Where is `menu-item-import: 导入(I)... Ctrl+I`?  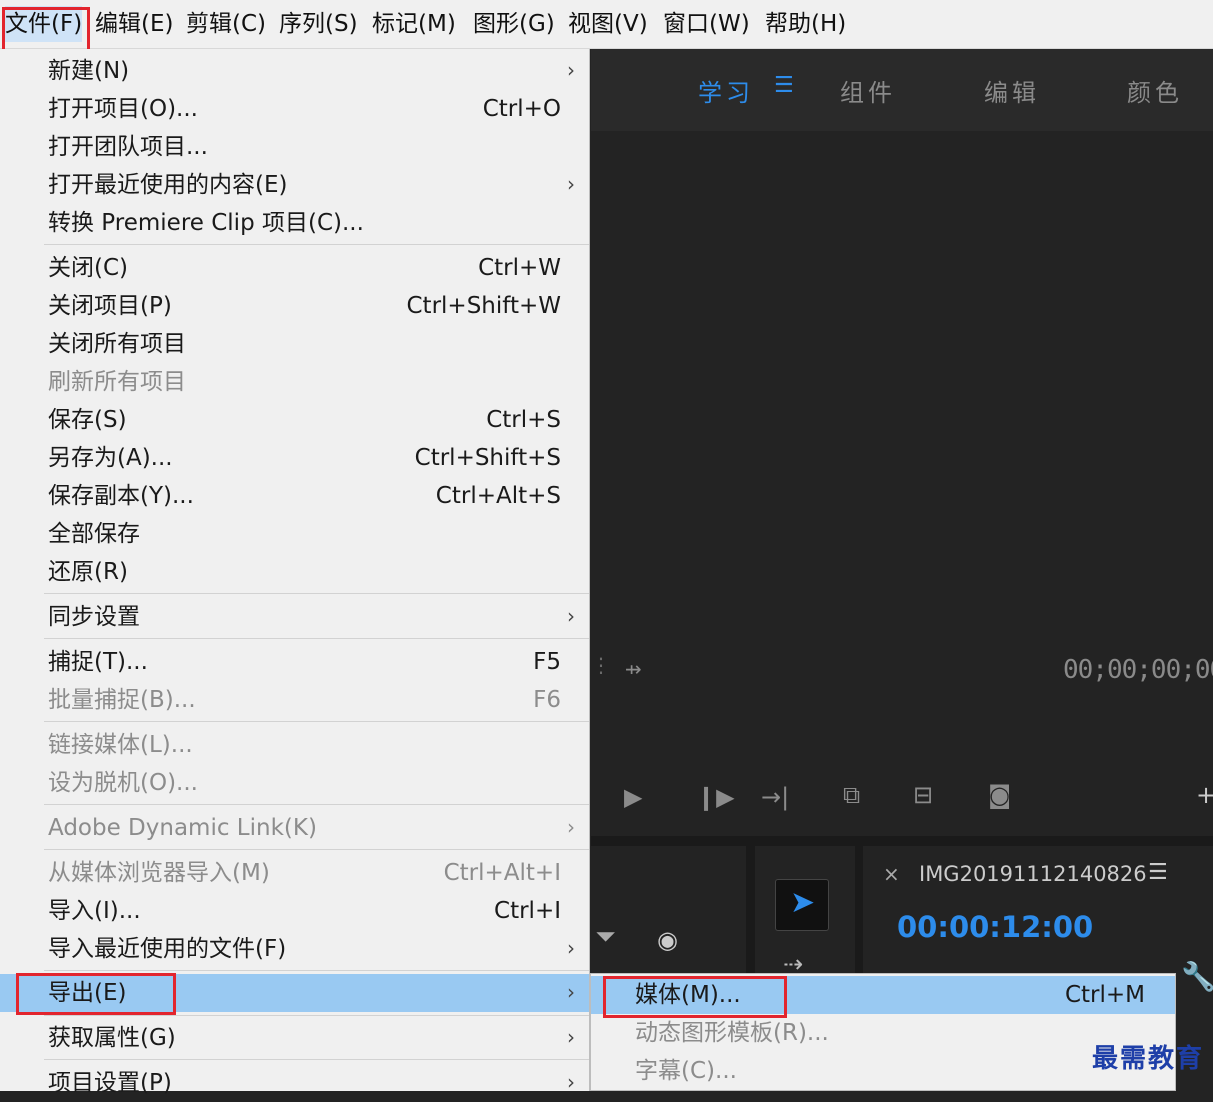
menu-item-import: 导入(I)... Ctrl+I is located at coordinates (294, 911).